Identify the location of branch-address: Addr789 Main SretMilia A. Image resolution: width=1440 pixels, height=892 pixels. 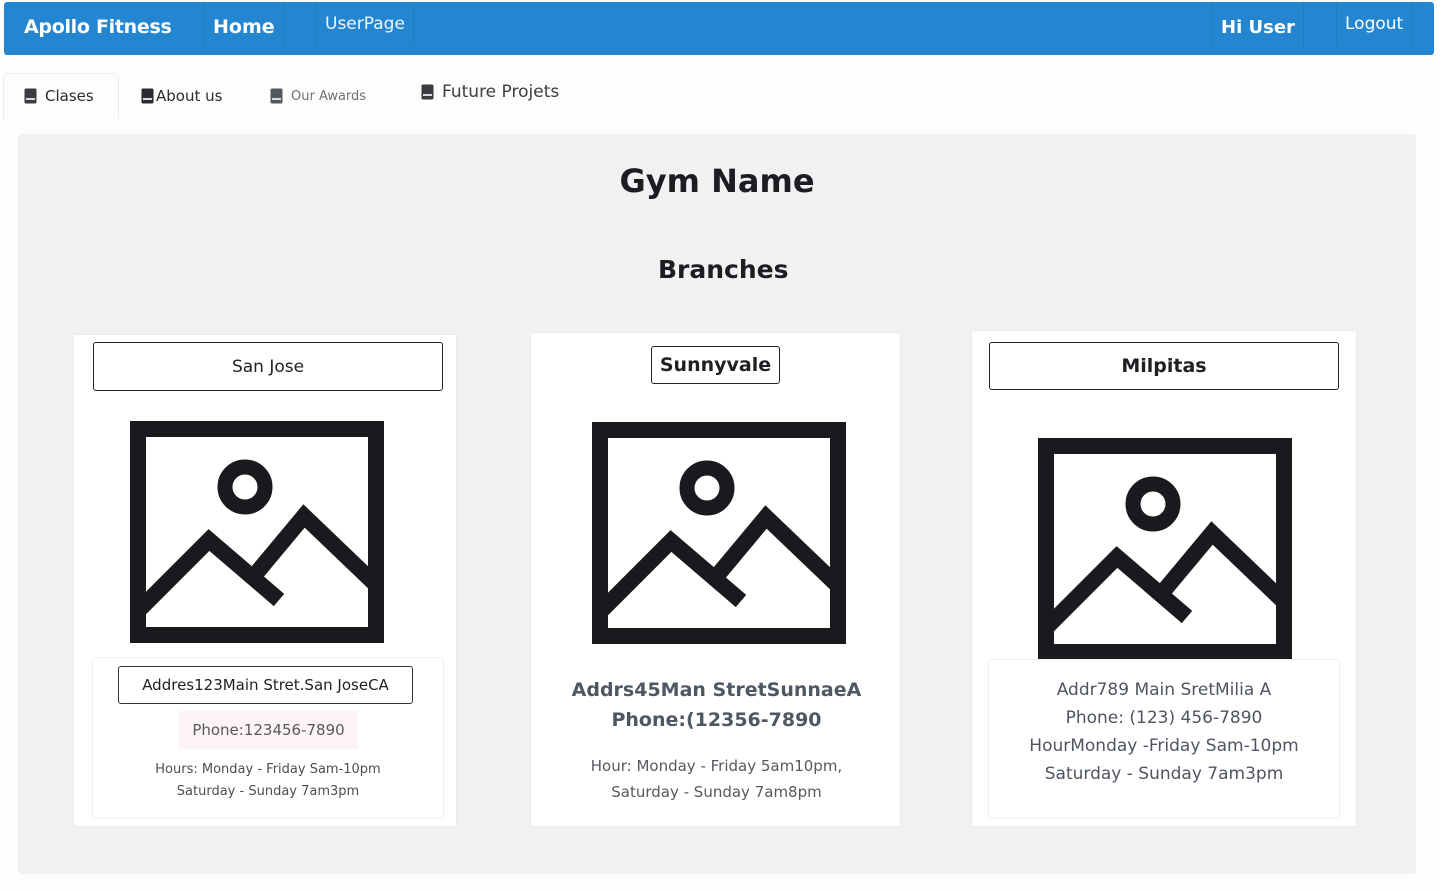
(1164, 690).